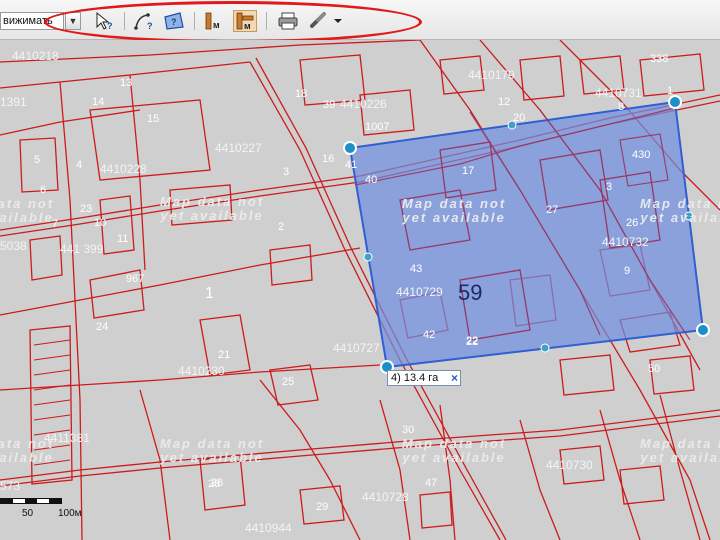 The image size is (720, 540). I want to click on measurement-tooltip: 4) 13.4 га ×, so click(424, 378).